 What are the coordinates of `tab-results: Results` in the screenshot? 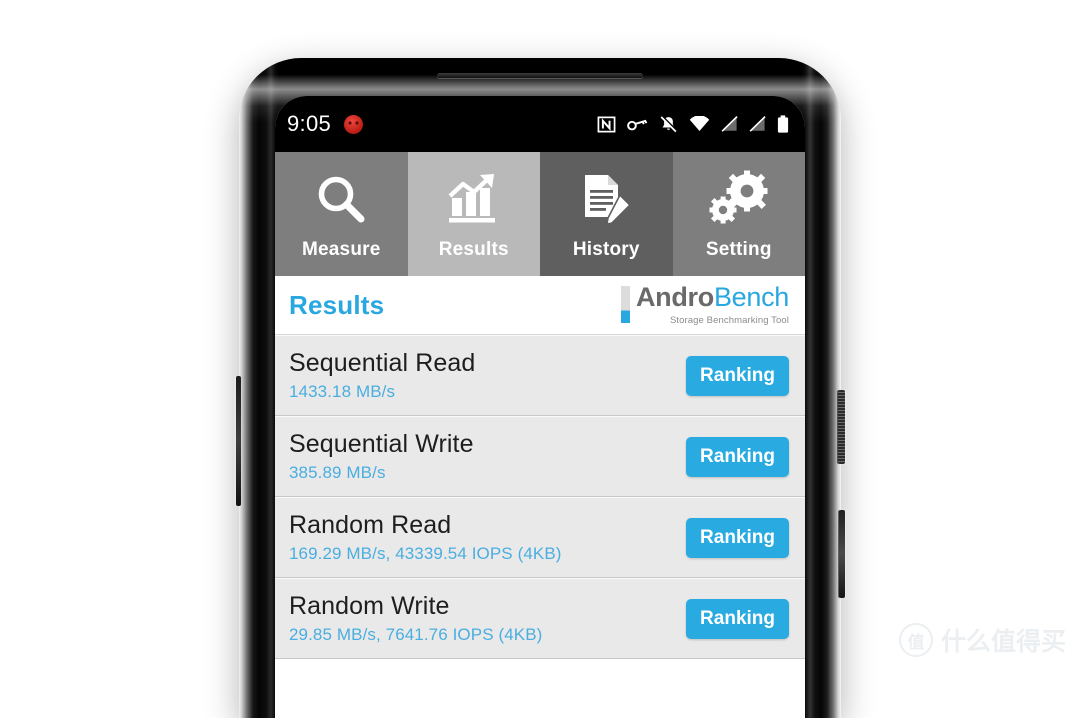 It's located at (473, 214).